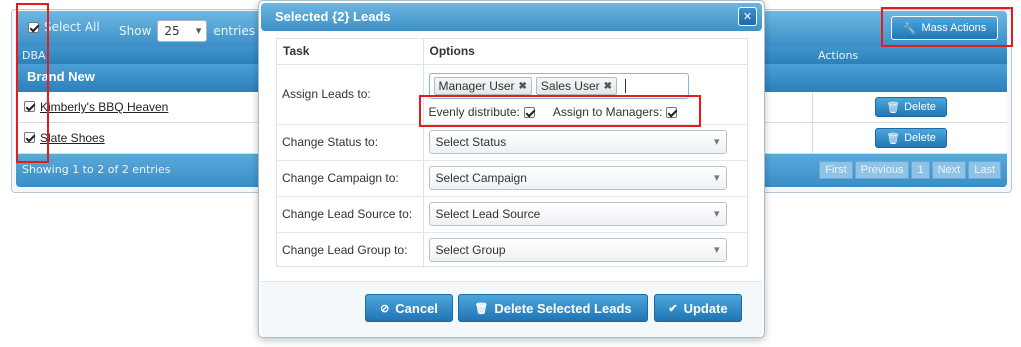 This screenshot has width=1021, height=347. I want to click on column-dba: DBA, so click(34, 55).